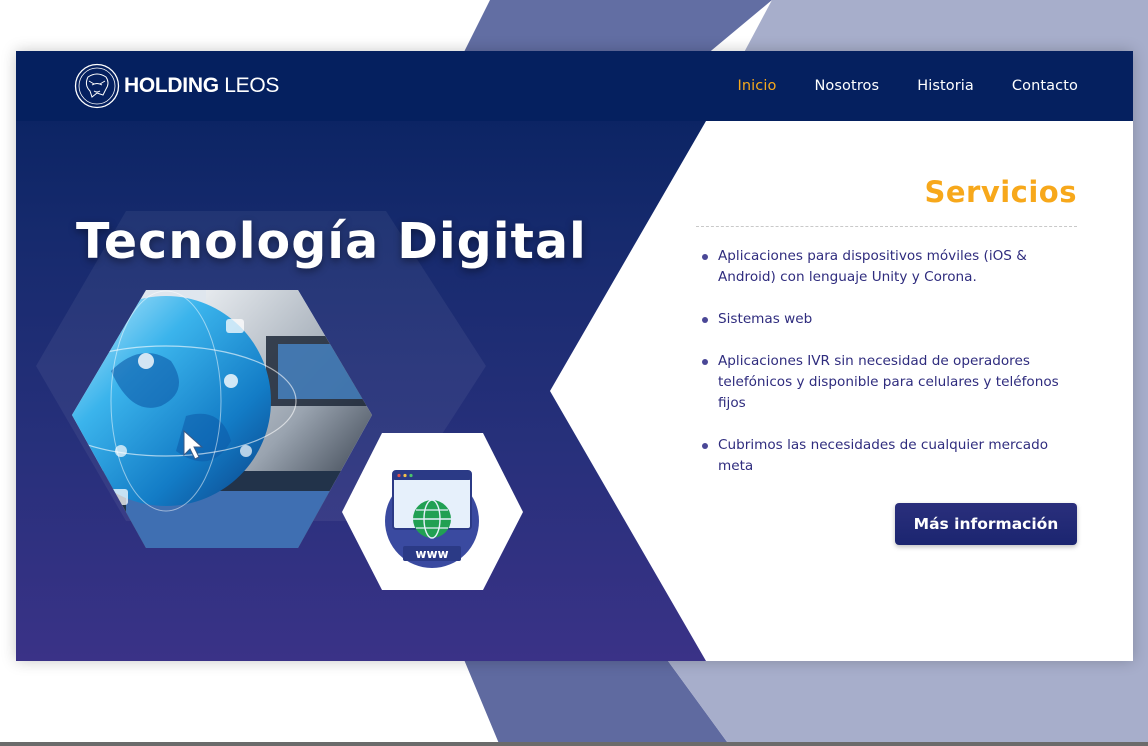 The height and width of the screenshot is (746, 1148). I want to click on hero-title: Tecnología Digital, so click(331, 241).